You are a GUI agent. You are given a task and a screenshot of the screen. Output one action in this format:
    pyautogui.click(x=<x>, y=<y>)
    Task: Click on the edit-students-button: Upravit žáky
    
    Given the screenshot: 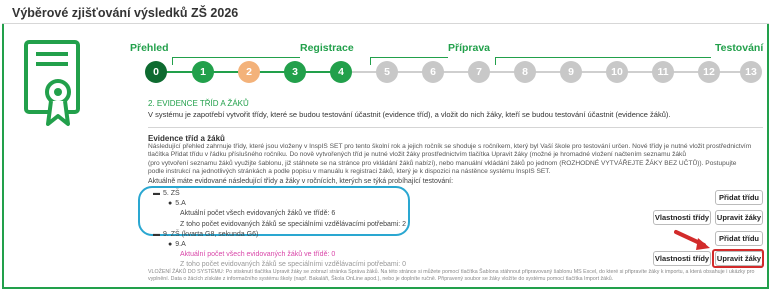 What is the action you would take?
    pyautogui.click(x=739, y=217)
    